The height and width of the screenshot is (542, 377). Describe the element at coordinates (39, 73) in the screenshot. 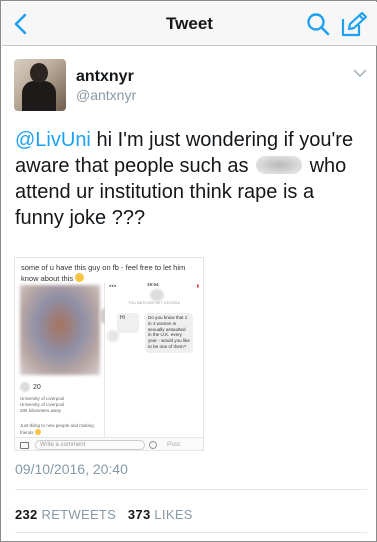

I see `avatar-figure-head` at that location.